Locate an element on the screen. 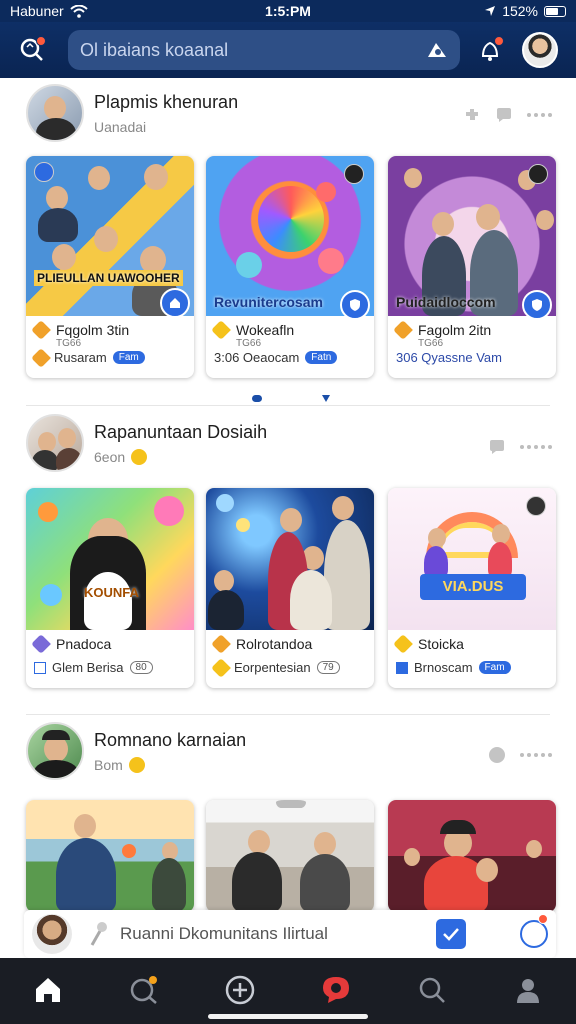 The width and height of the screenshot is (576, 1024). community-card: KOUNFA Pnadoca Glem Berisa 80 is located at coordinates (110, 588).